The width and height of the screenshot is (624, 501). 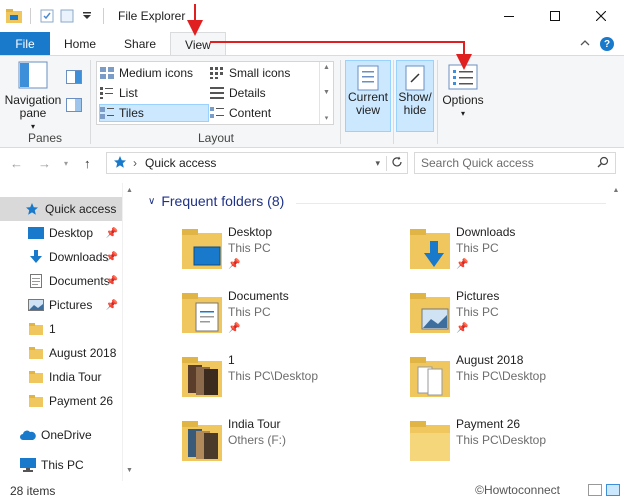 I want to click on properties-icon, so click(x=47, y=16).